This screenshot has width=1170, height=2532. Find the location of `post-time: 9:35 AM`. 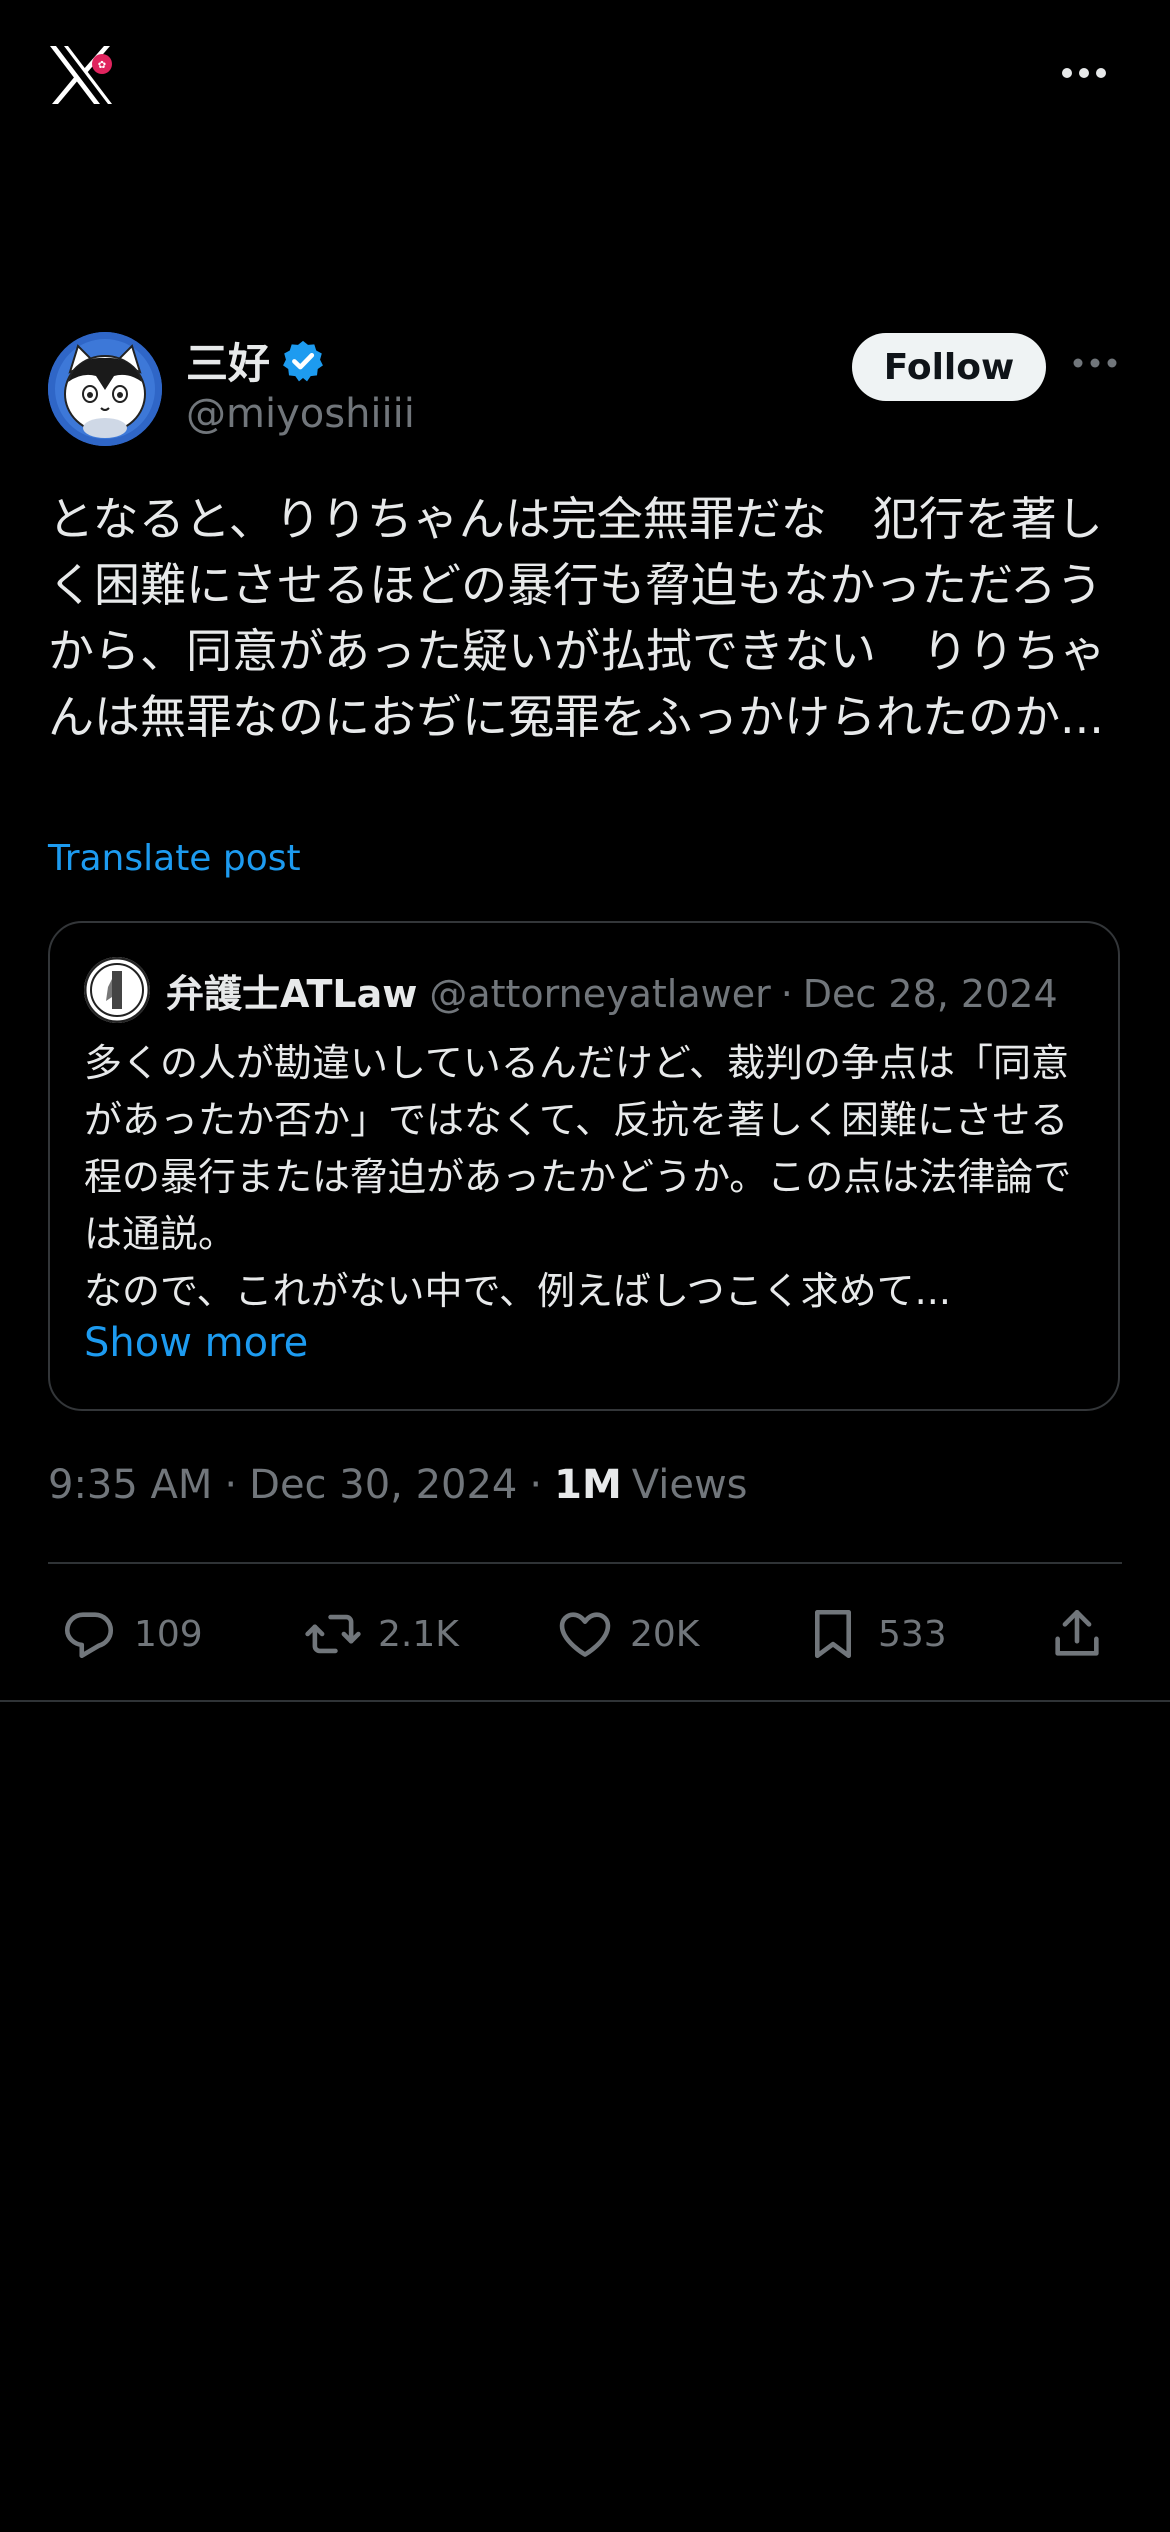

post-time: 9:35 AM is located at coordinates (130, 1485).